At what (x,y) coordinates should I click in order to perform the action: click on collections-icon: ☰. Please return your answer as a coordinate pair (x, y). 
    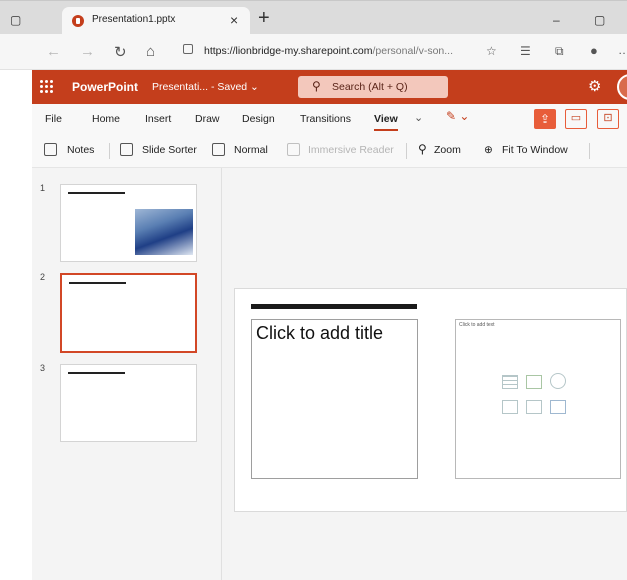
    Looking at the image, I should click on (525, 51).